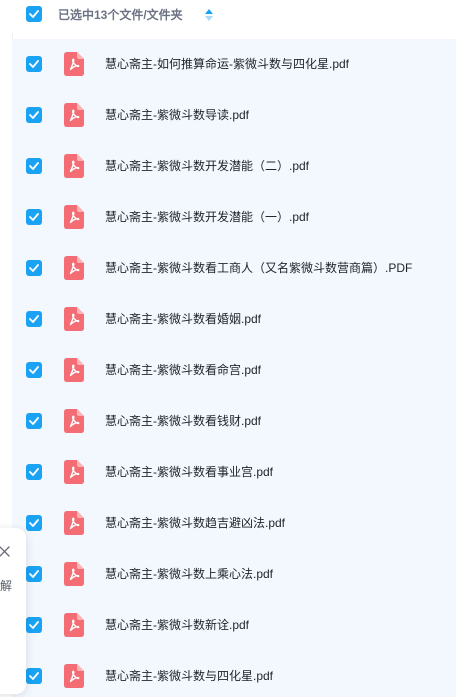  I want to click on file-name: 慧心斋主-紫微斗数看事业宫.pdf, so click(189, 472).